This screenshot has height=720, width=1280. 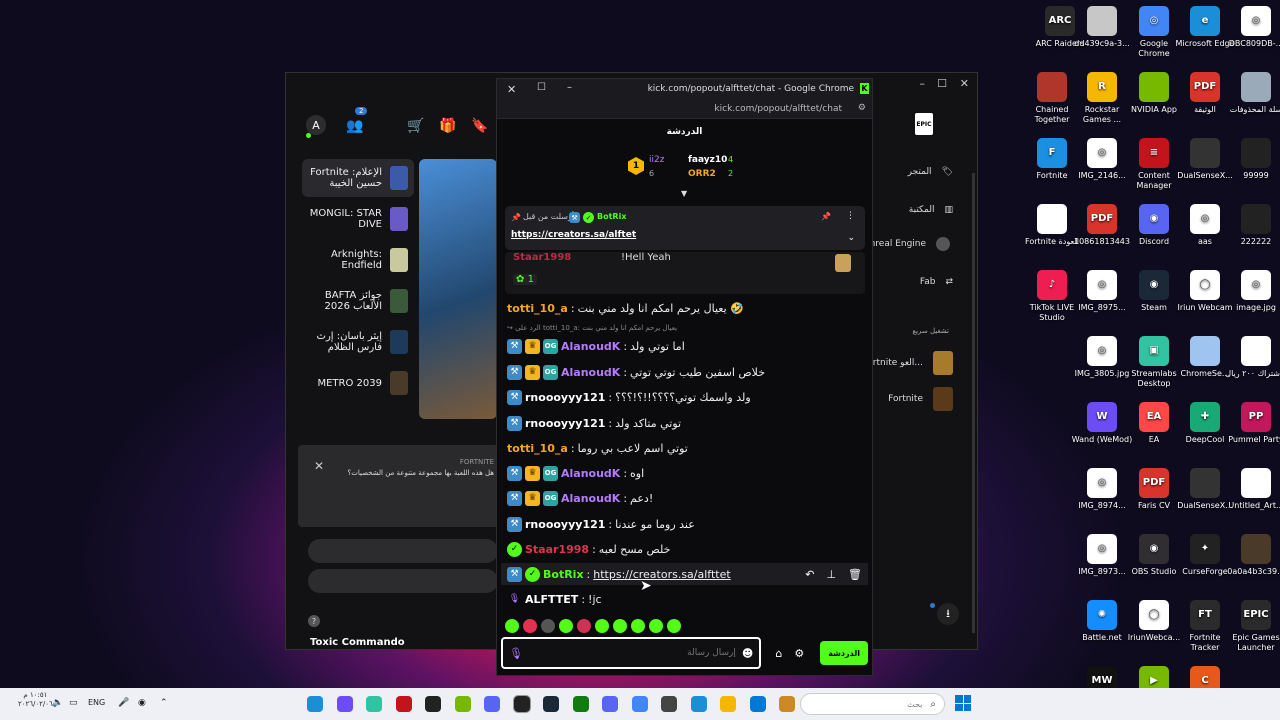 I want to click on chat-input-box: 🎙 ☻, so click(x=631, y=653).